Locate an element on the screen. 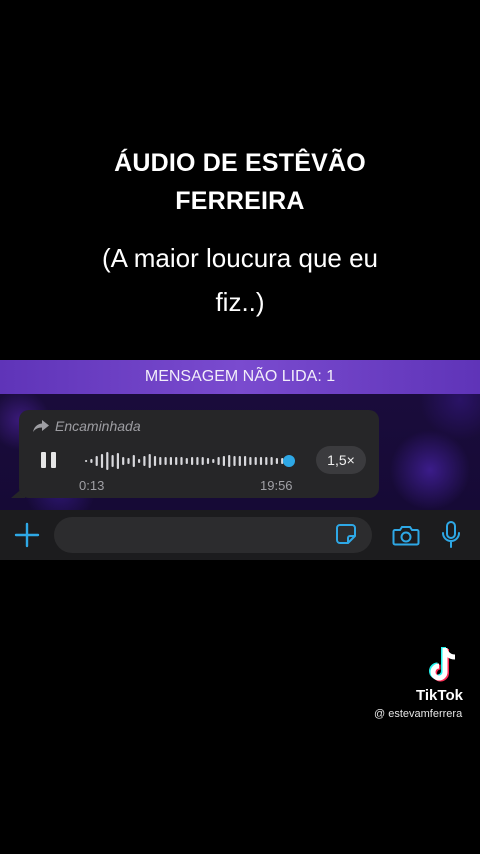  video-subtitle-line1: (A maior loucura que eu is located at coordinates (240, 258).